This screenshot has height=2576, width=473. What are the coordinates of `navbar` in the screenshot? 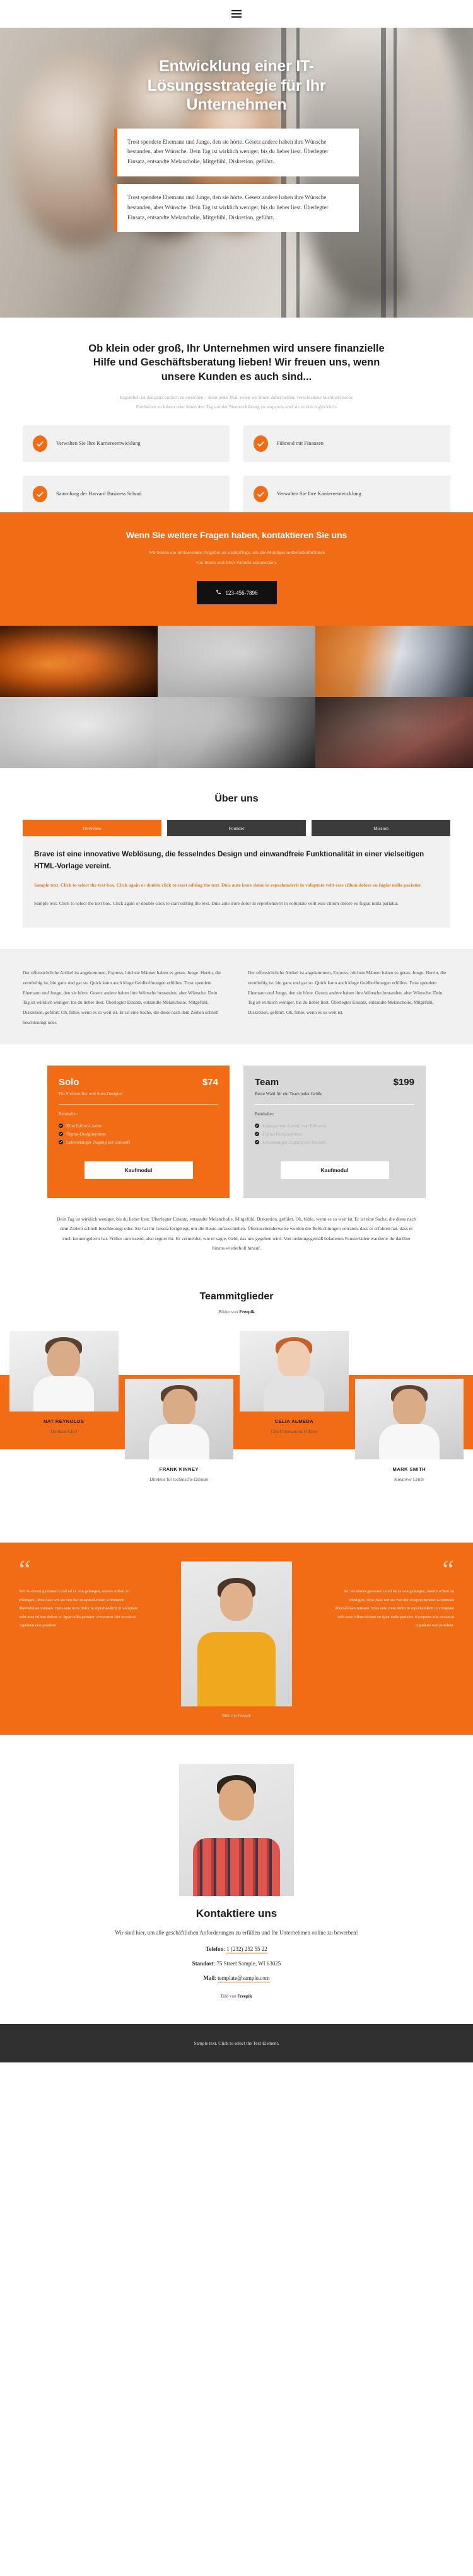 It's located at (237, 14).